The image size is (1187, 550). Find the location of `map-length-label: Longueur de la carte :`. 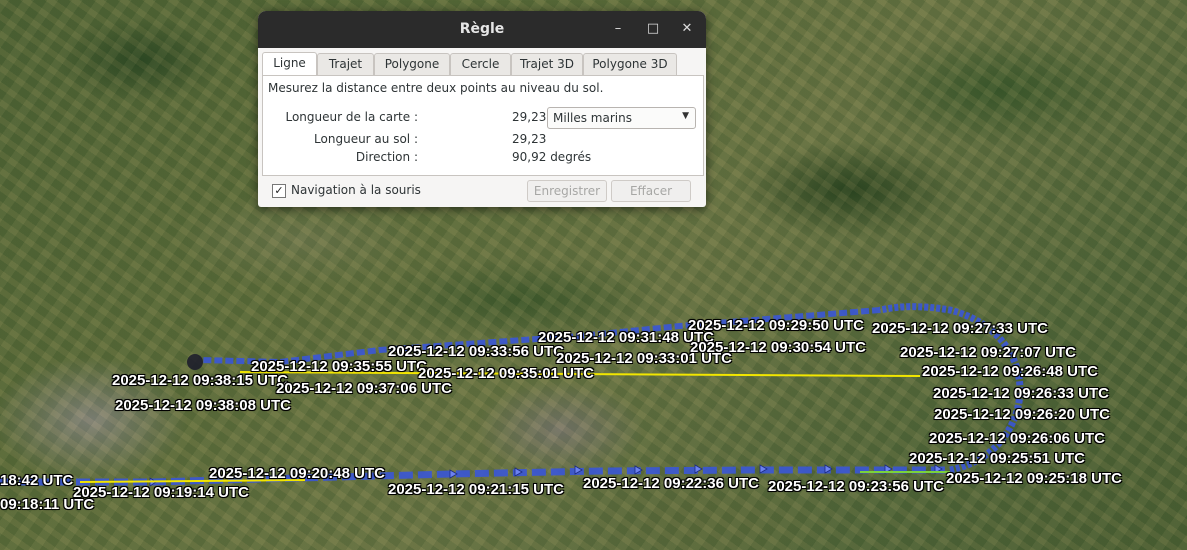

map-length-label: Longueur de la carte : is located at coordinates (351, 117).